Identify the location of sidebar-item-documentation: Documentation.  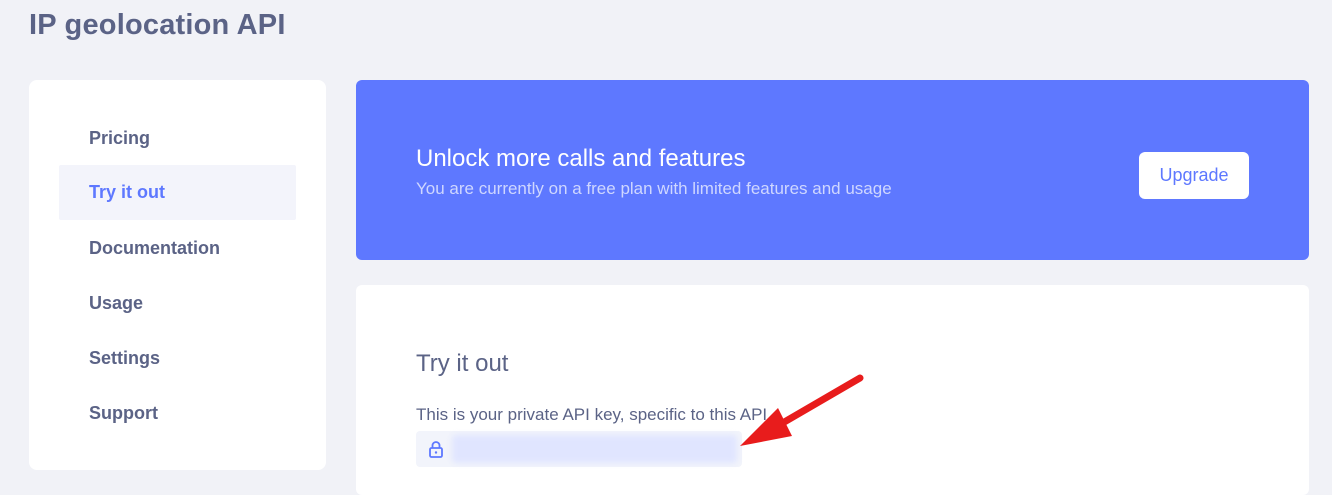
(177, 248).